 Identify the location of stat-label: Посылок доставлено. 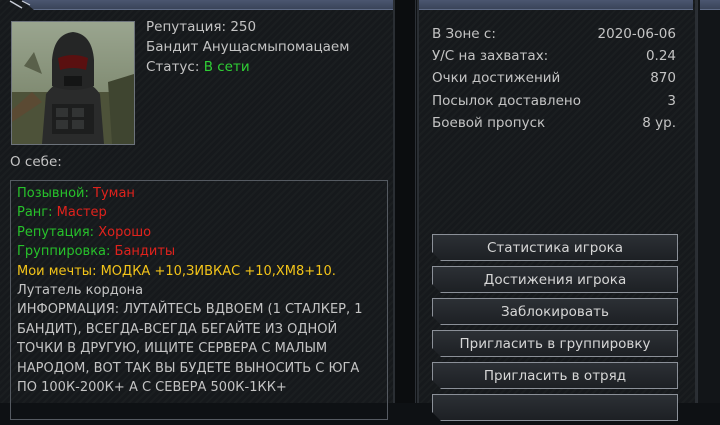
(506, 100).